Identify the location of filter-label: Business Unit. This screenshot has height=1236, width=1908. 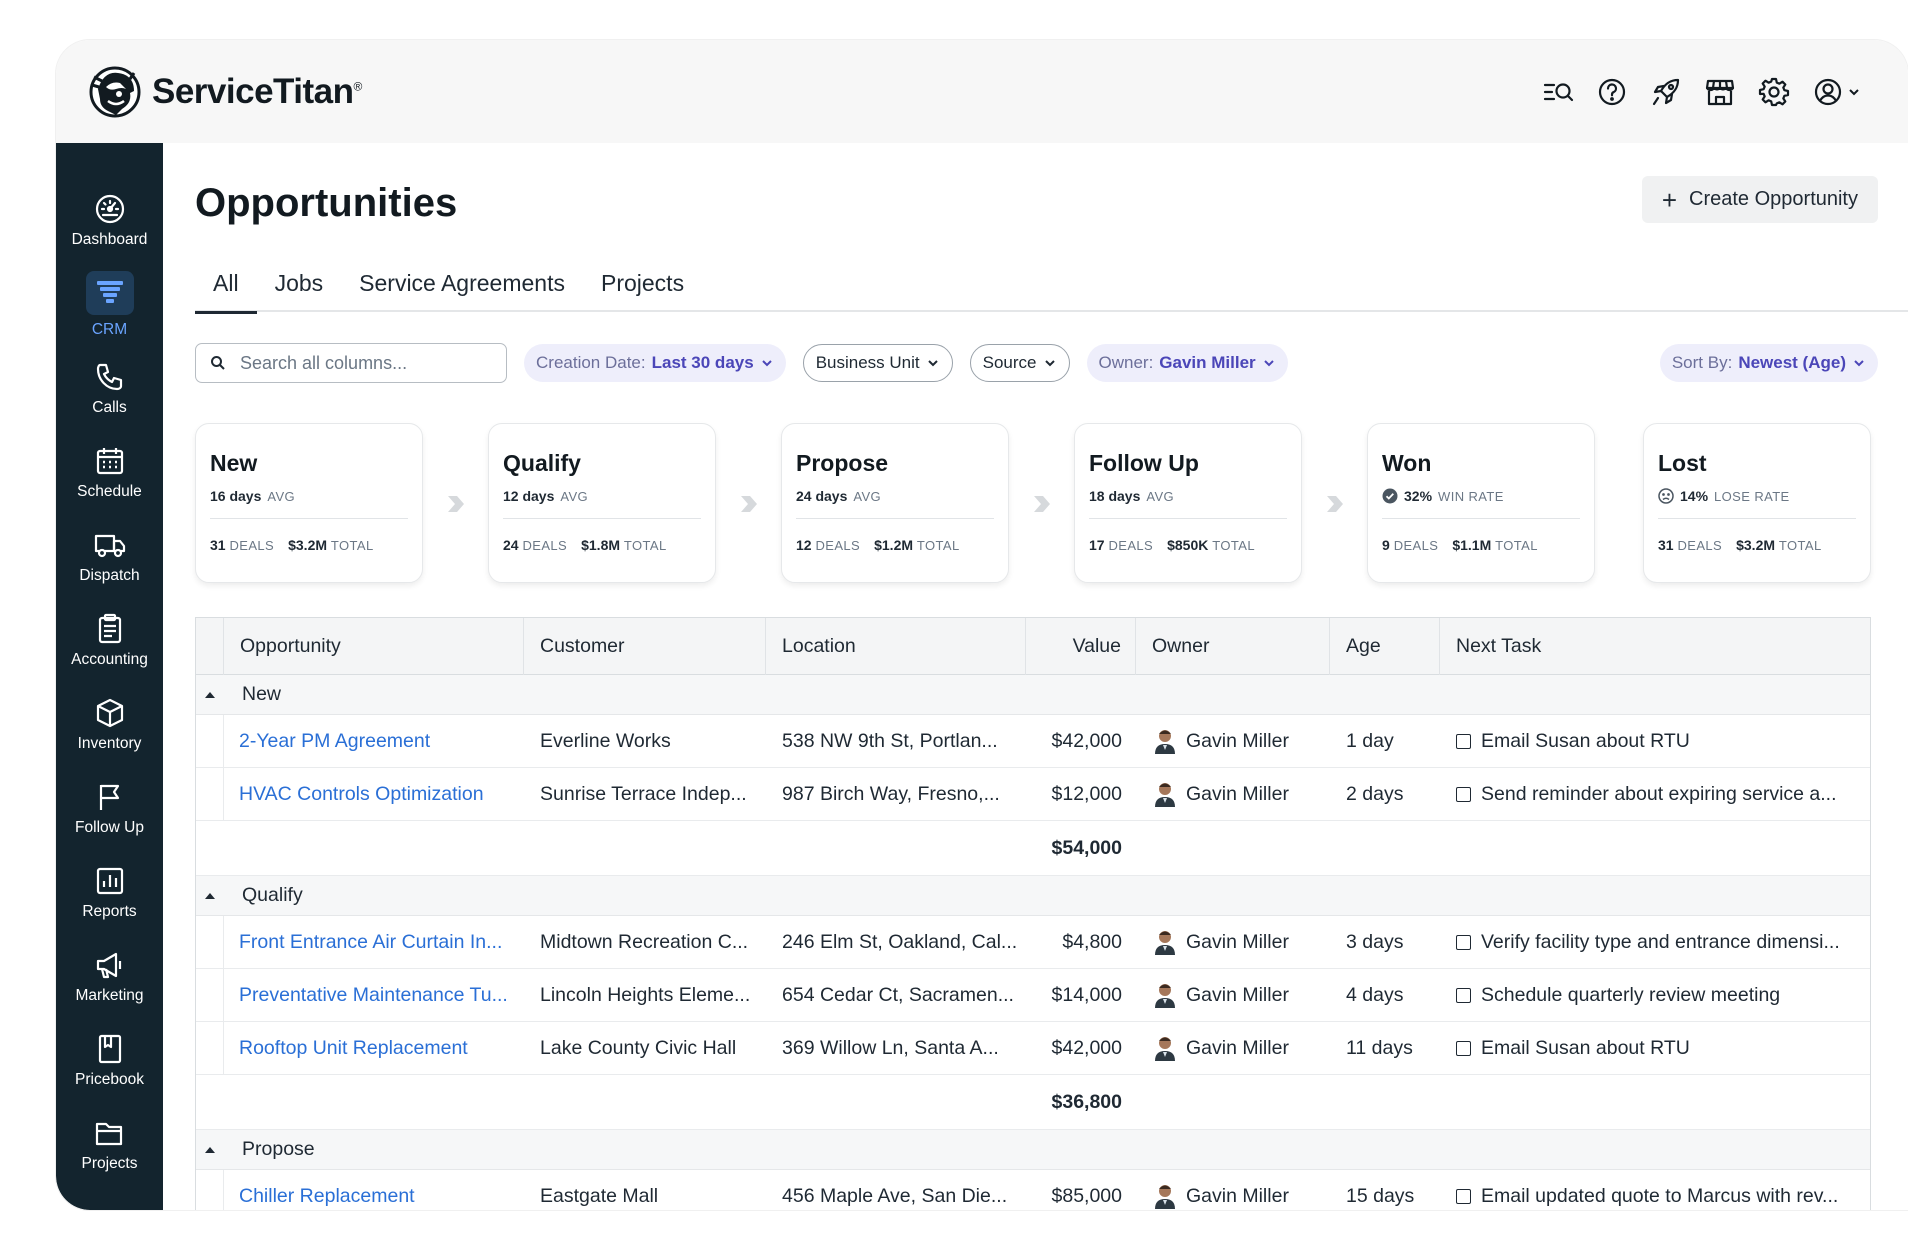
(867, 362).